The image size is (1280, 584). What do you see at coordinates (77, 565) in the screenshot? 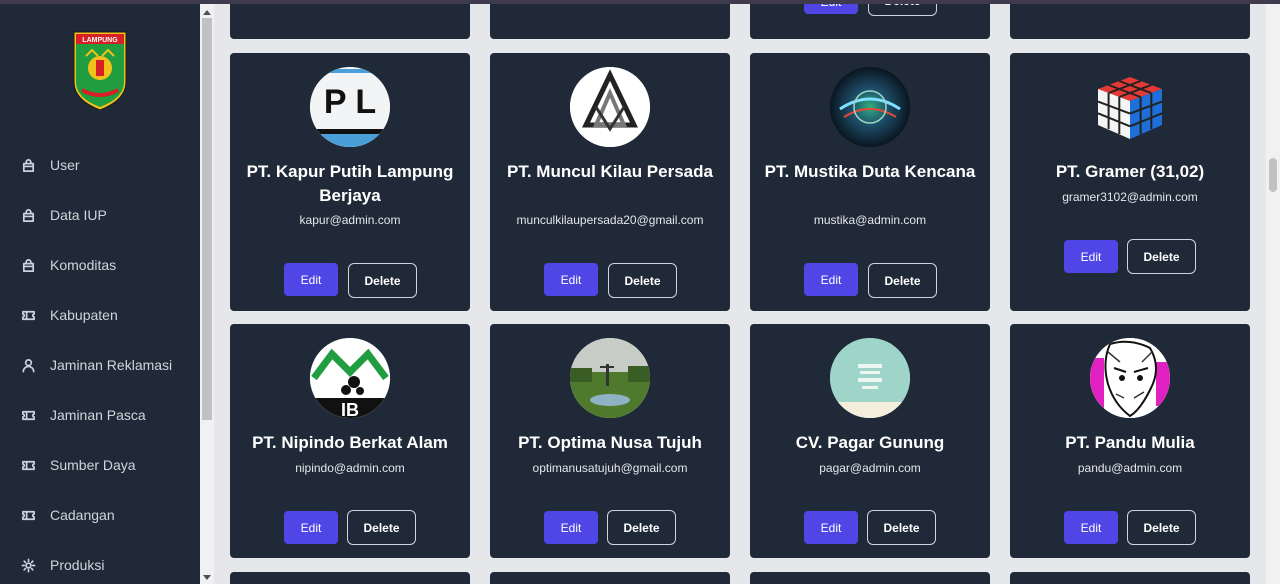
I see `sidebar-item-label: Produksi` at bounding box center [77, 565].